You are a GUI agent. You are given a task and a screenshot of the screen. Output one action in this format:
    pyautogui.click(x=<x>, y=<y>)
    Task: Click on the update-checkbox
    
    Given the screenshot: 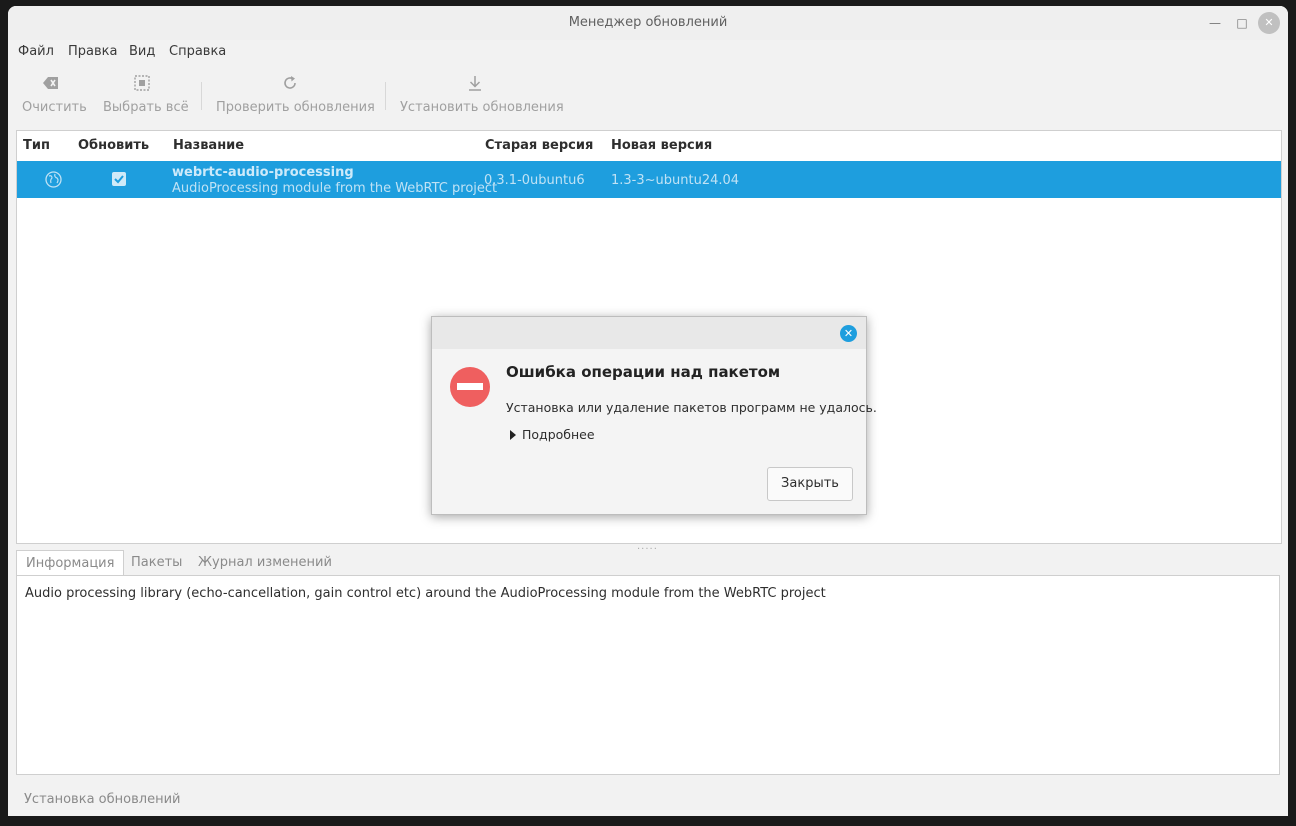 What is the action you would take?
    pyautogui.click(x=119, y=179)
    